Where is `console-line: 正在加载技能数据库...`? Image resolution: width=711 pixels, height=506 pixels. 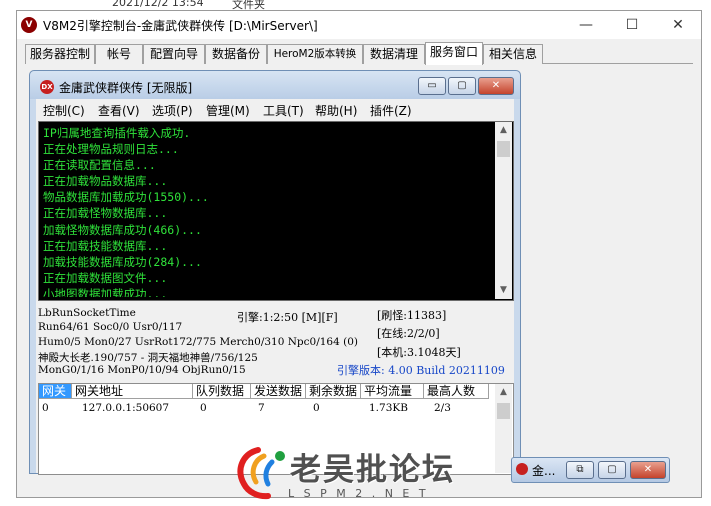 console-line: 正在加载技能数据库... is located at coordinates (105, 245).